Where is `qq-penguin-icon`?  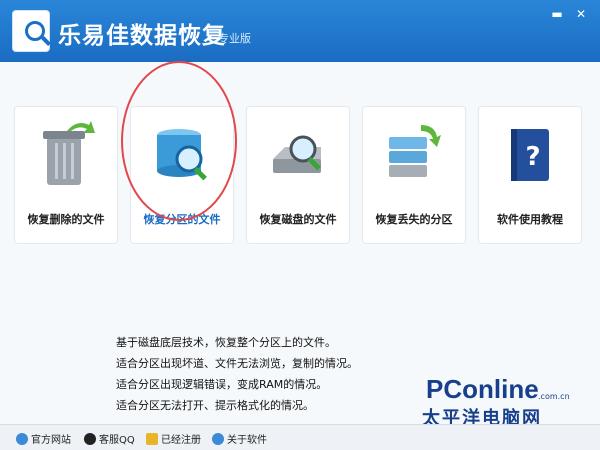
qq-penguin-icon is located at coordinates (90, 439).